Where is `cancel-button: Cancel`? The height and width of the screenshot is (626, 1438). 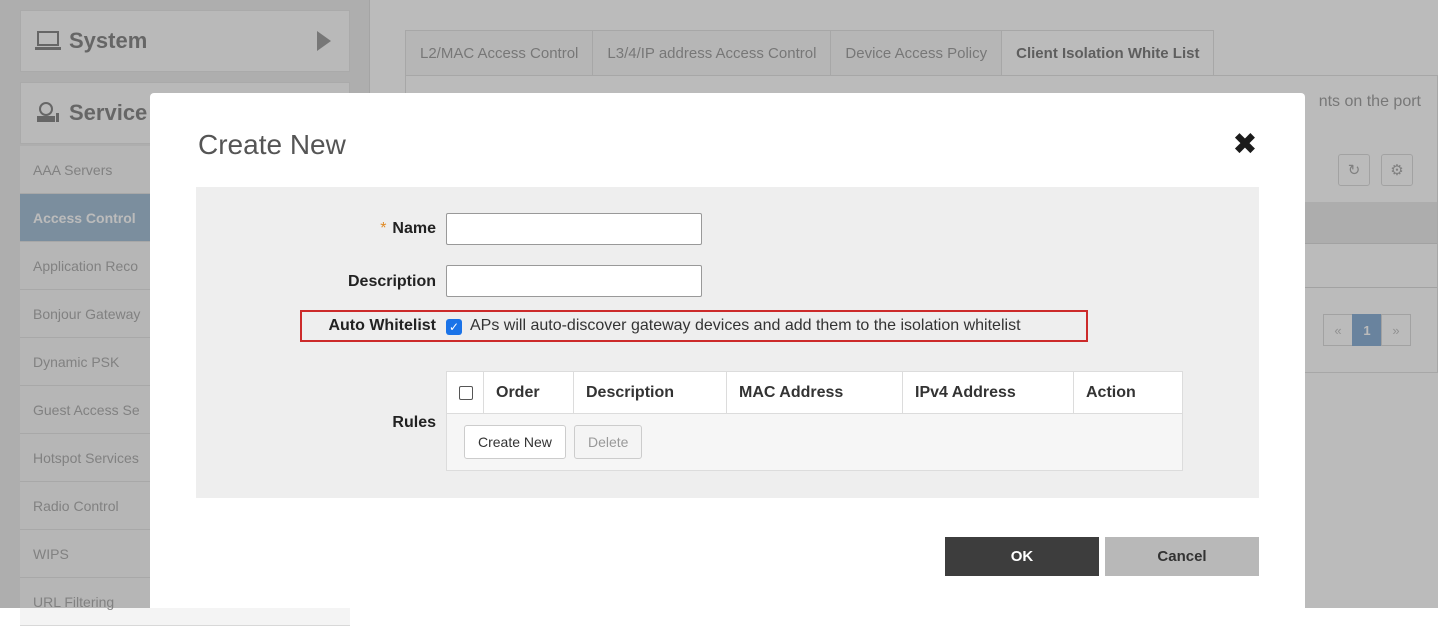 cancel-button: Cancel is located at coordinates (1182, 556).